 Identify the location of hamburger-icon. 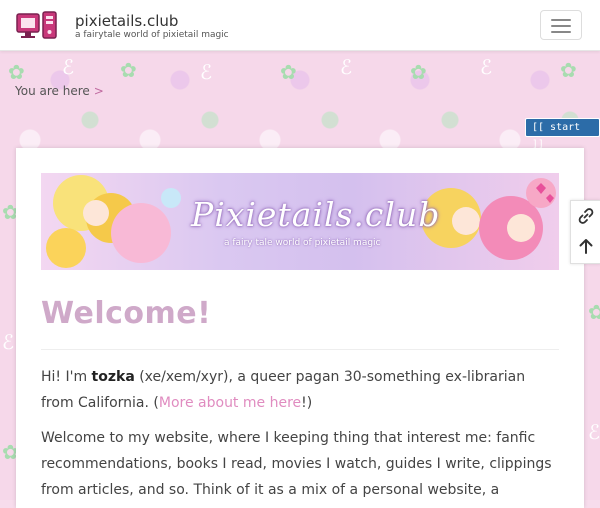
(561, 25).